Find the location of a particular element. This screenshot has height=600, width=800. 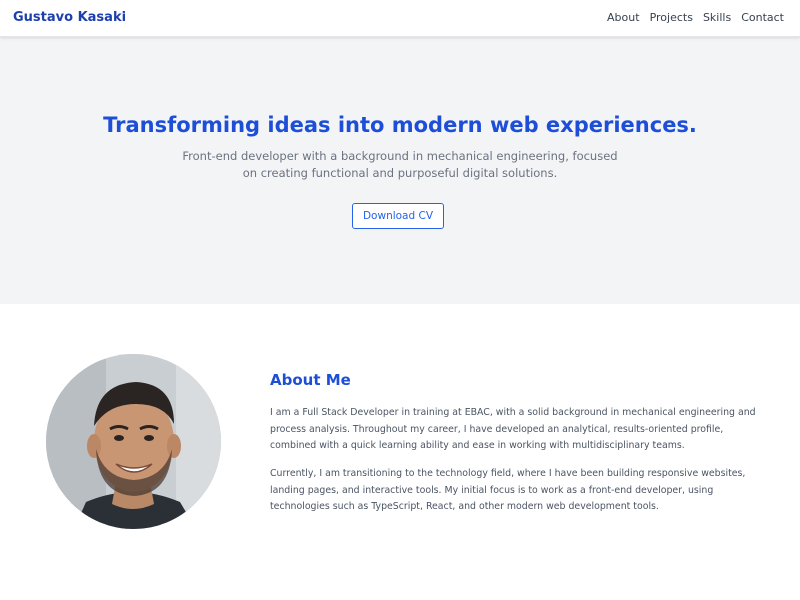

profile-photo-avatar is located at coordinates (133, 441).